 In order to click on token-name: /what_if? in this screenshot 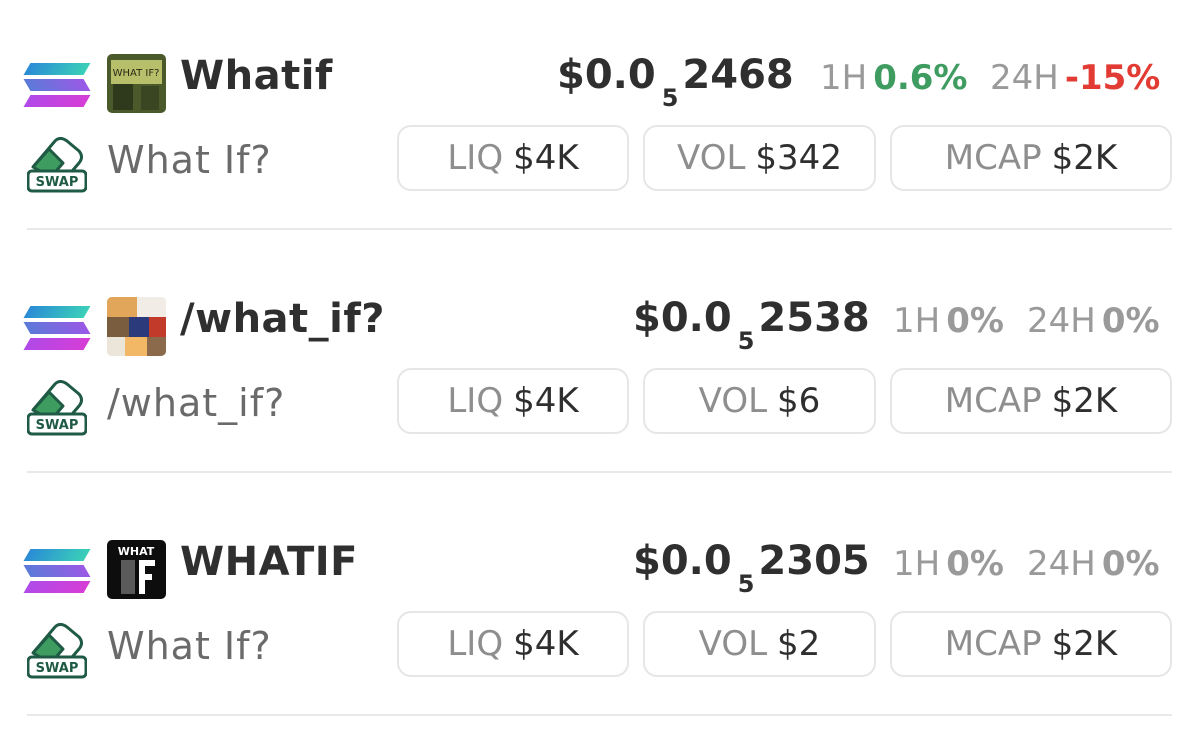, I will do `click(196, 403)`.